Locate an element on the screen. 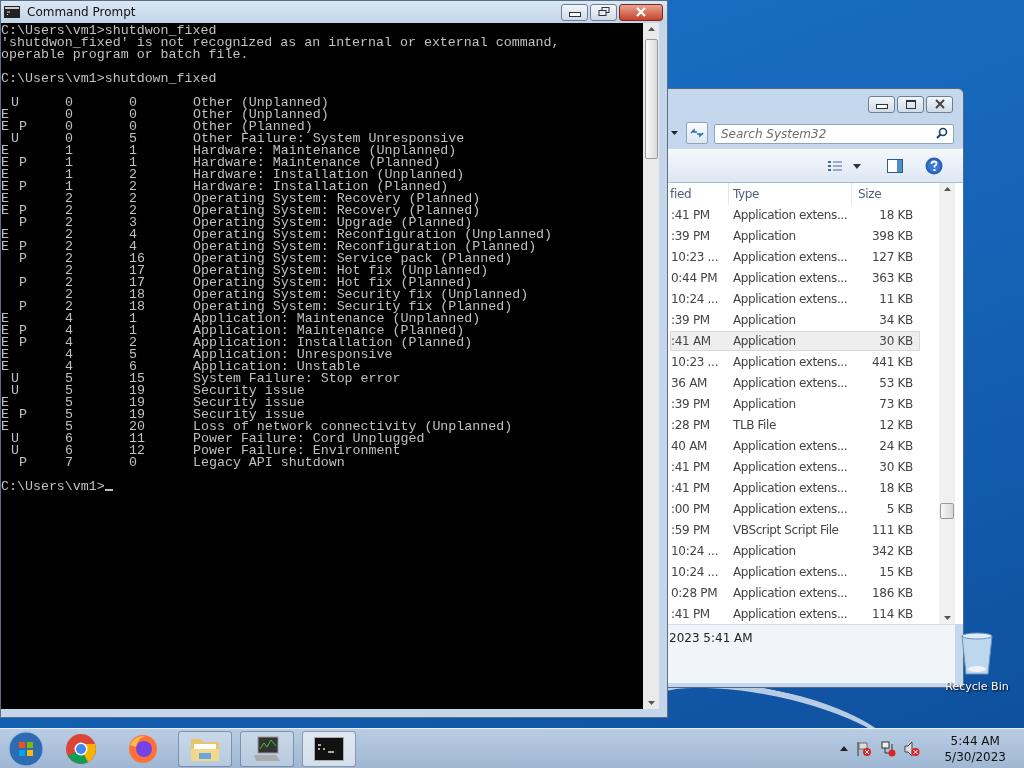  minor-code: 20 is located at coordinates (137, 426).